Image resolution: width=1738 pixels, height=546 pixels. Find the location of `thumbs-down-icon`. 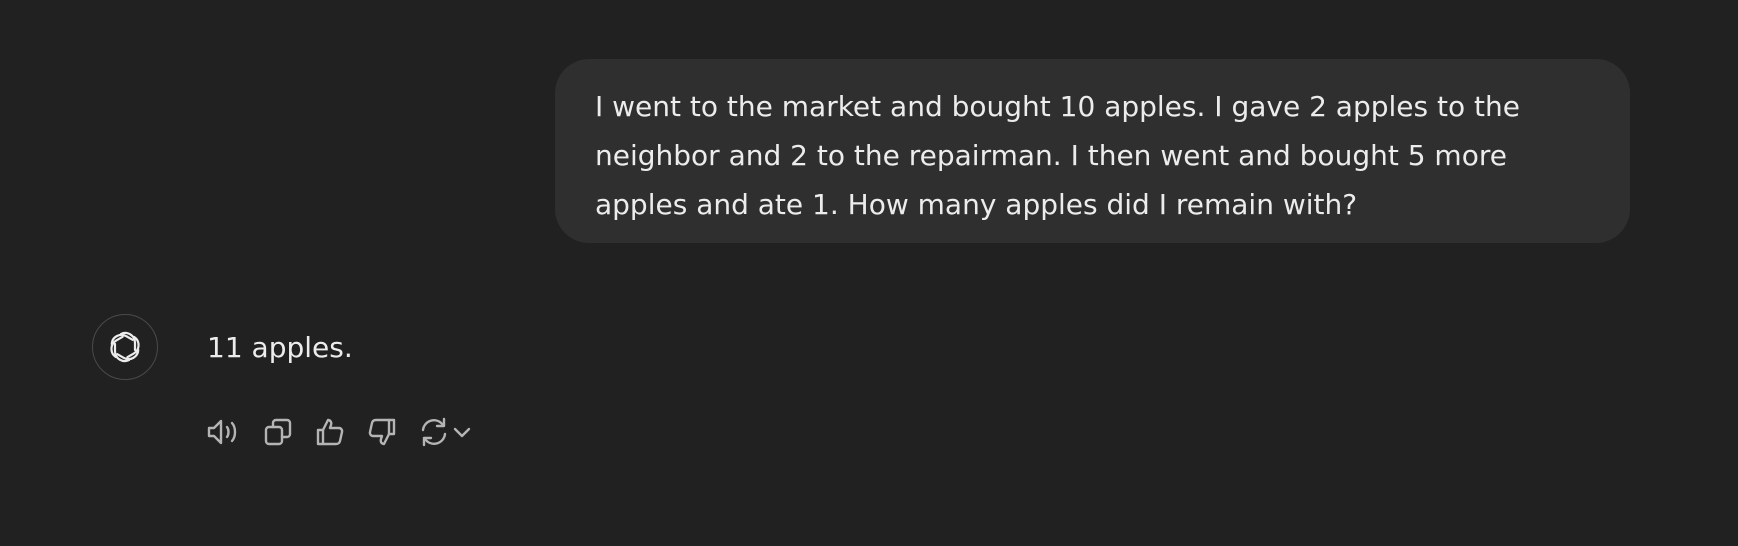

thumbs-down-icon is located at coordinates (382, 432).